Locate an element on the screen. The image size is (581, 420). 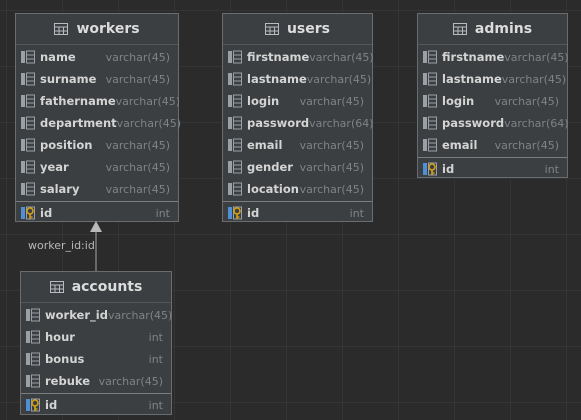
column-name: position is located at coordinates (66, 145).